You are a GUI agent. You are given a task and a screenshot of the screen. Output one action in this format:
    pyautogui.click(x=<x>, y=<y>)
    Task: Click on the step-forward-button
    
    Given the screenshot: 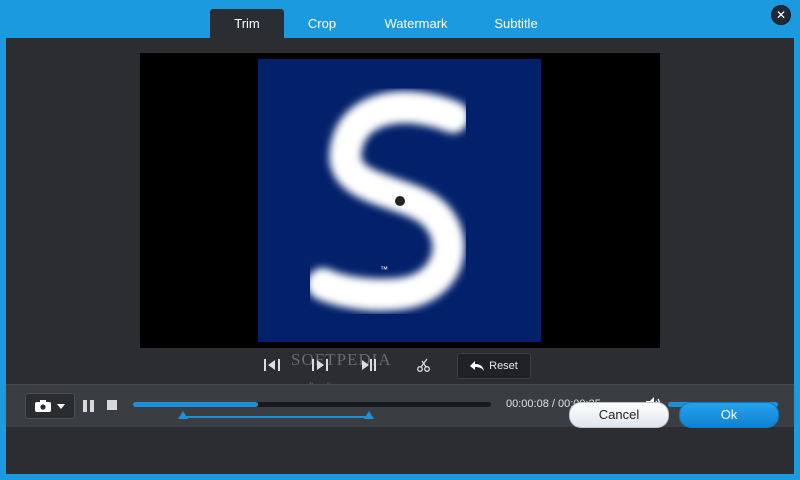 What is the action you would take?
    pyautogui.click(x=368, y=365)
    